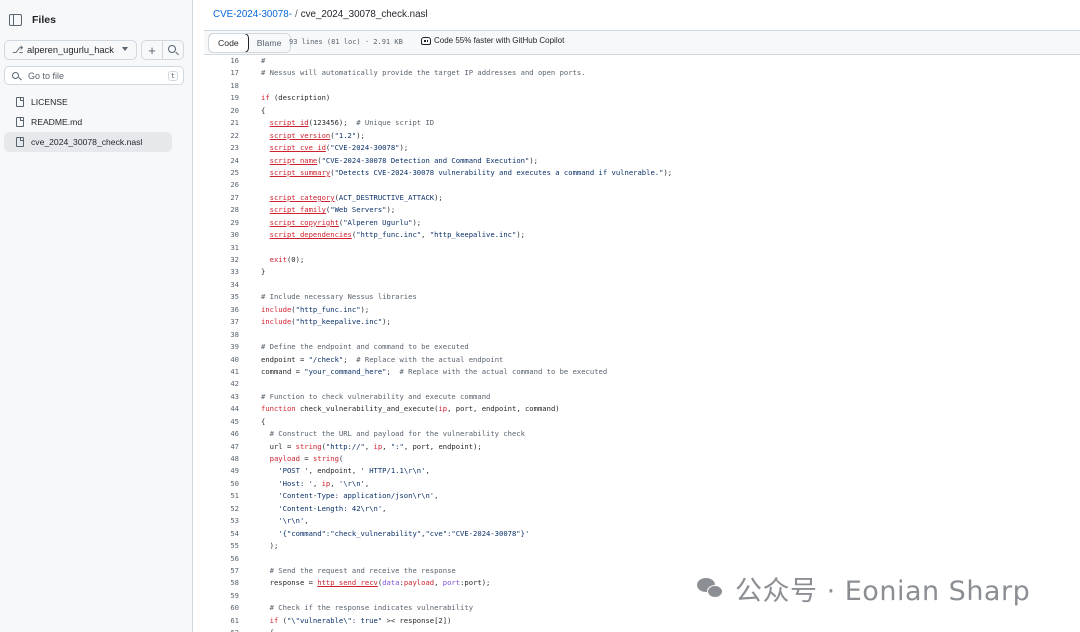 This screenshot has height=632, width=1080. Describe the element at coordinates (221, 285) in the screenshot. I see `line-number: 34` at that location.